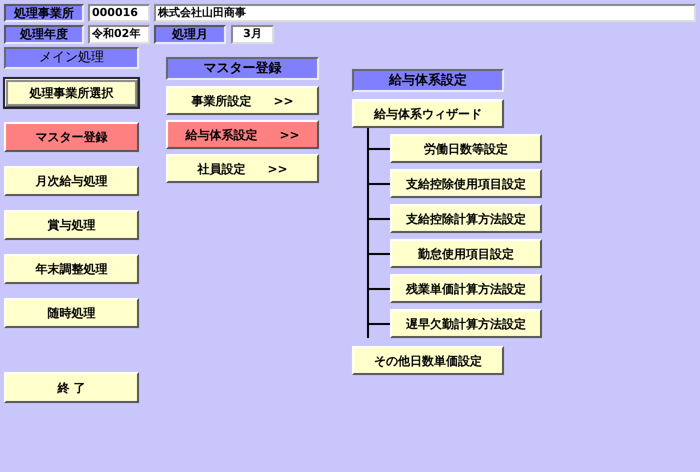 Image resolution: width=700 pixels, height=472 pixels. I want to click on menu-button: 社員設定 >>, so click(242, 168).